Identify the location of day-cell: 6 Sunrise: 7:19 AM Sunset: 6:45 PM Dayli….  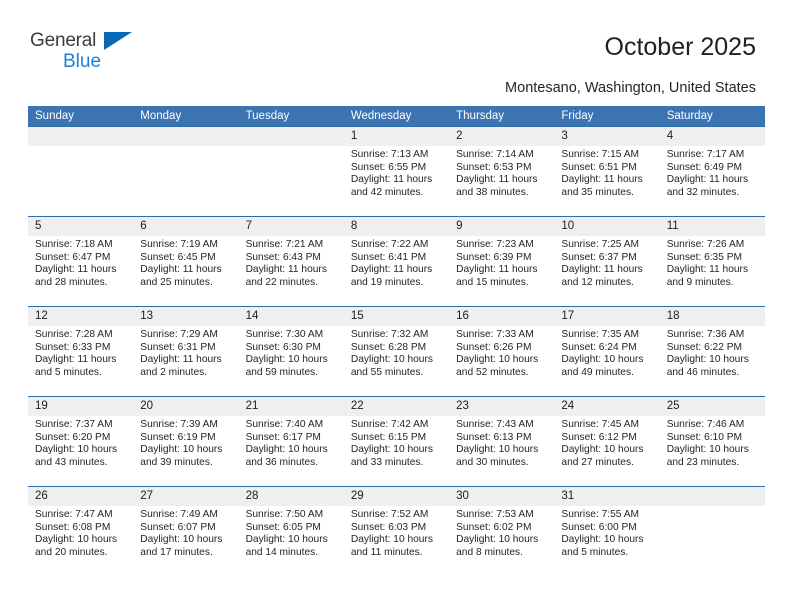
(186, 261).